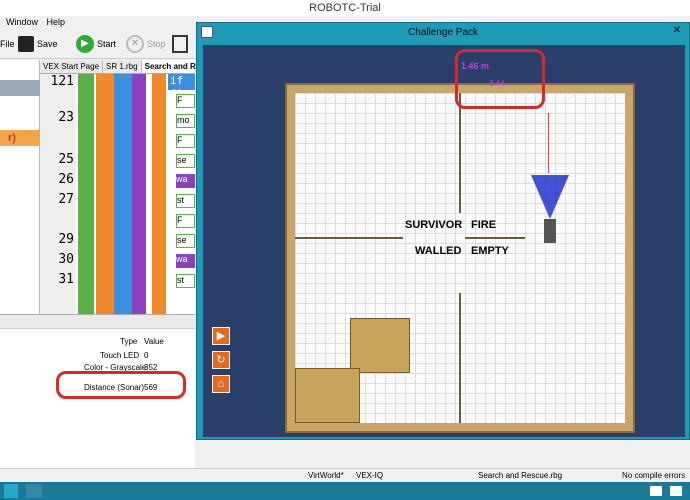 The width and height of the screenshot is (690, 500). Describe the element at coordinates (72, 66) in the screenshot. I see `tab-vex-start: VEX Start Page` at that location.